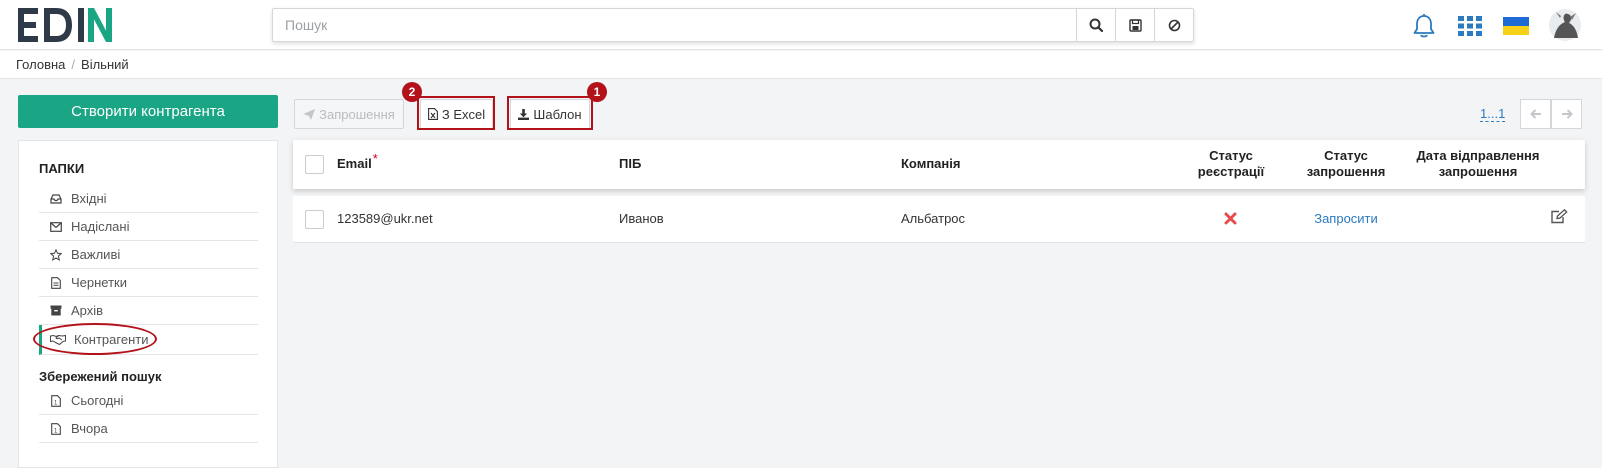 The width and height of the screenshot is (1602, 468). What do you see at coordinates (385, 218) in the screenshot?
I see `cell-email: 123589@ukr.net` at bounding box center [385, 218].